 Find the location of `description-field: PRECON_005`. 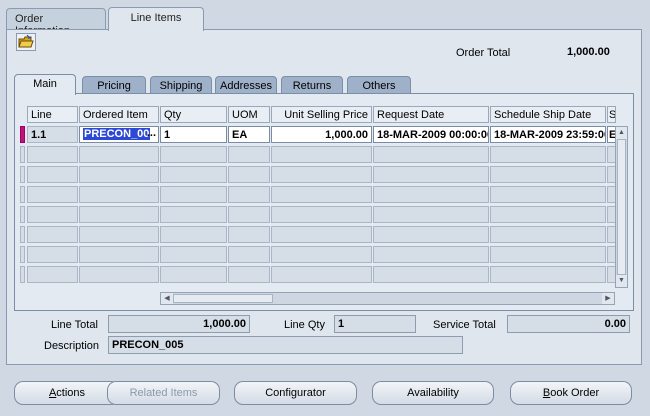

description-field: PRECON_005 is located at coordinates (285, 345).